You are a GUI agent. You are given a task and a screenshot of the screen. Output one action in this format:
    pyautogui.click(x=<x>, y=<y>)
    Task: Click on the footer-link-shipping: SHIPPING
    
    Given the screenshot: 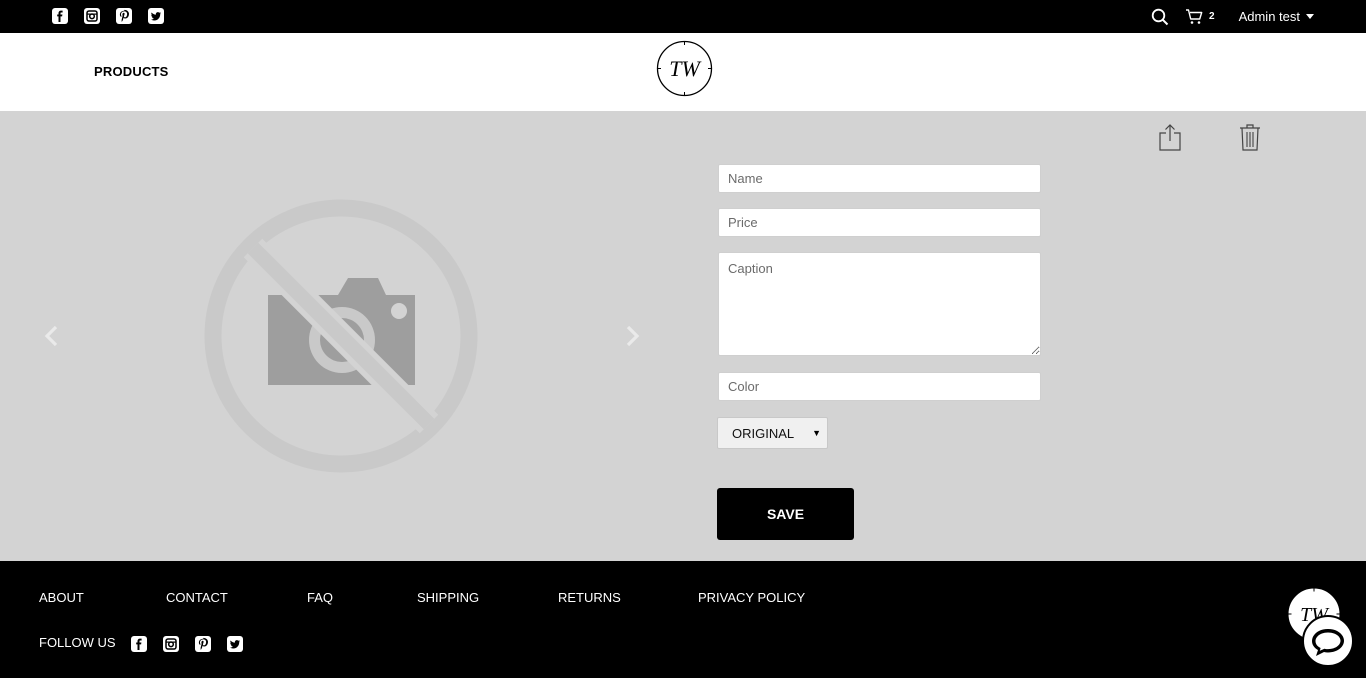 What is the action you would take?
    pyautogui.click(x=448, y=597)
    